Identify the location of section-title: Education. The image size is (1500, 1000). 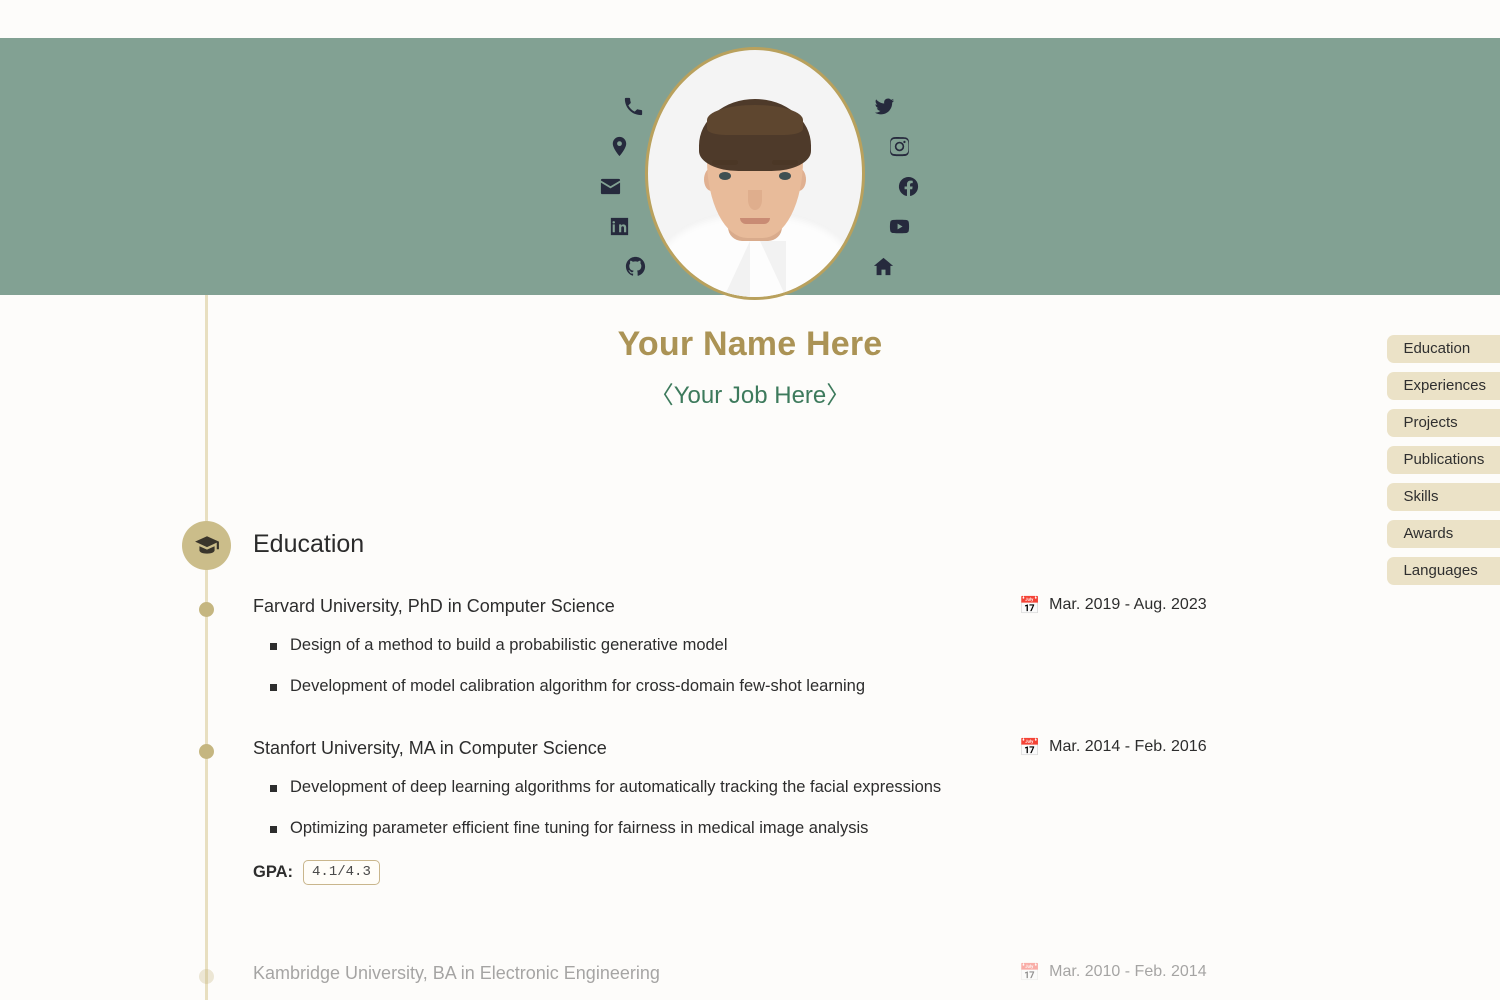
(309, 544).